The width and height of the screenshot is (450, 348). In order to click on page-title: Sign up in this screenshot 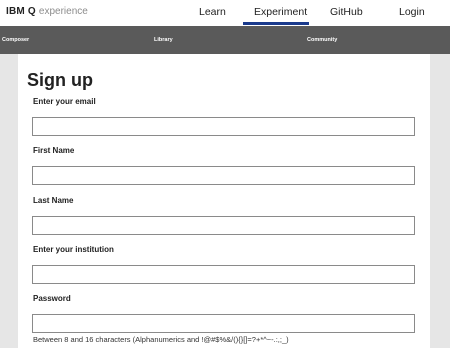, I will do `click(60, 80)`.